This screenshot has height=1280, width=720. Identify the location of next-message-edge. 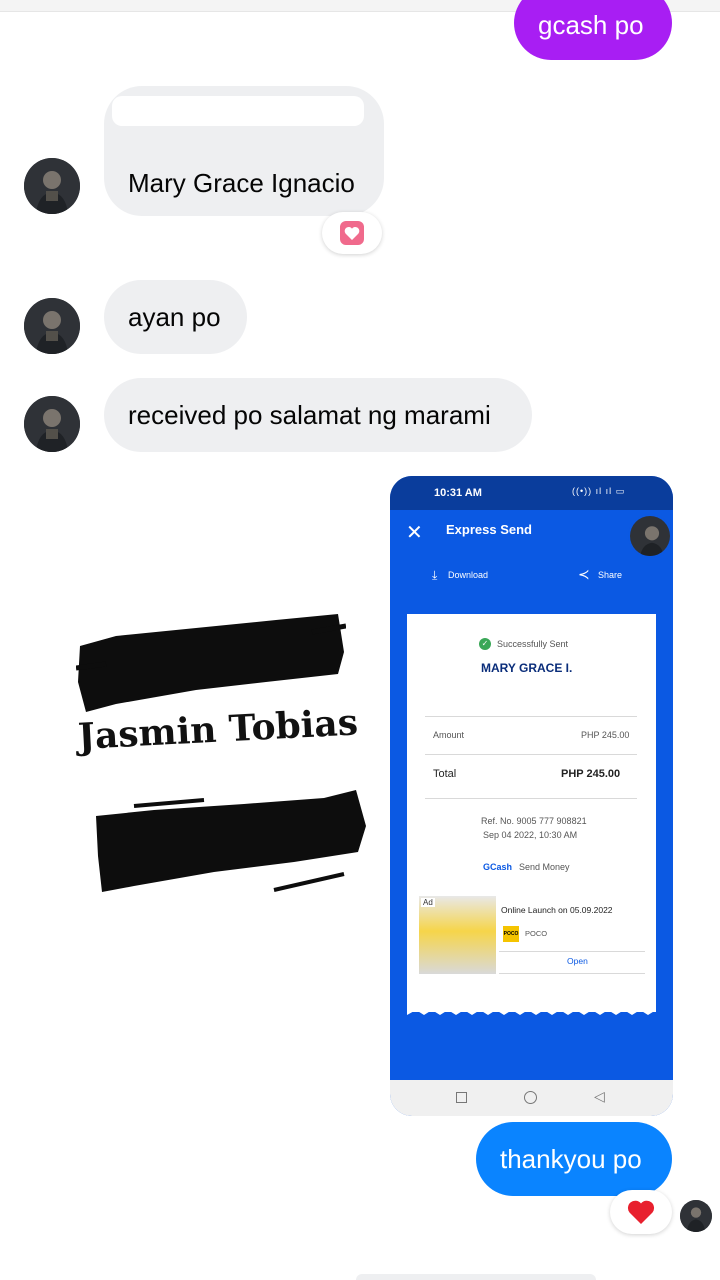
(476, 1277).